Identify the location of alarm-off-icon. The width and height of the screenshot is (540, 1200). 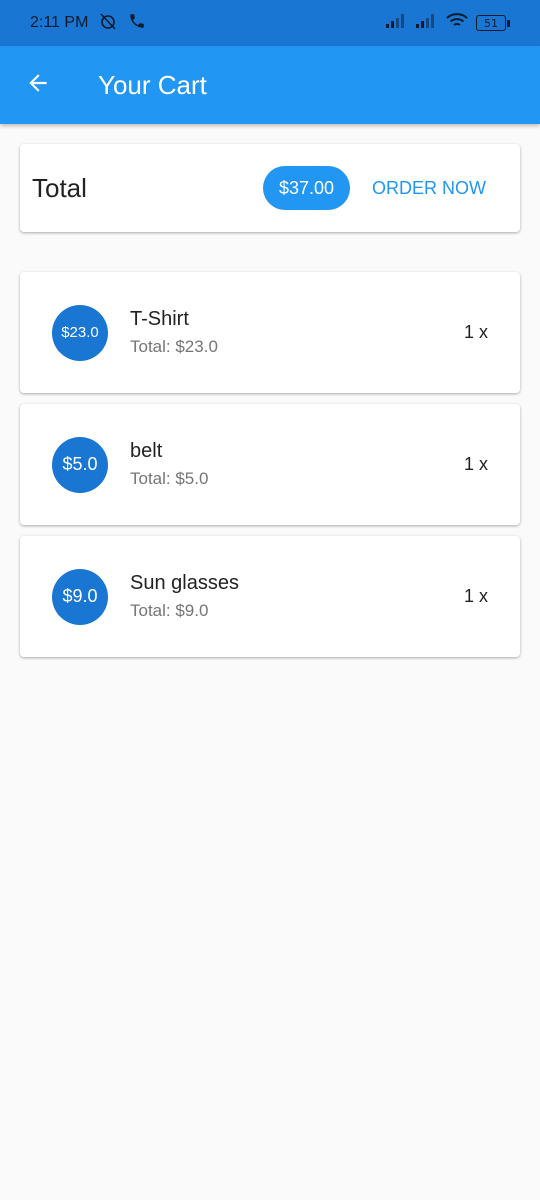
(108, 23).